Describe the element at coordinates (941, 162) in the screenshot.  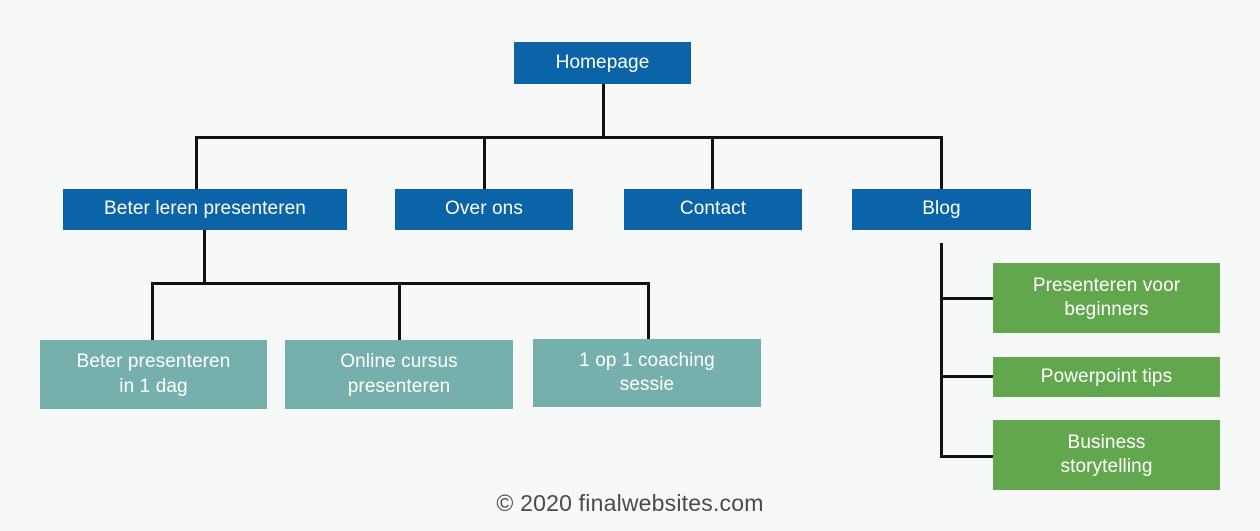
I see `connector-drop-blog` at that location.